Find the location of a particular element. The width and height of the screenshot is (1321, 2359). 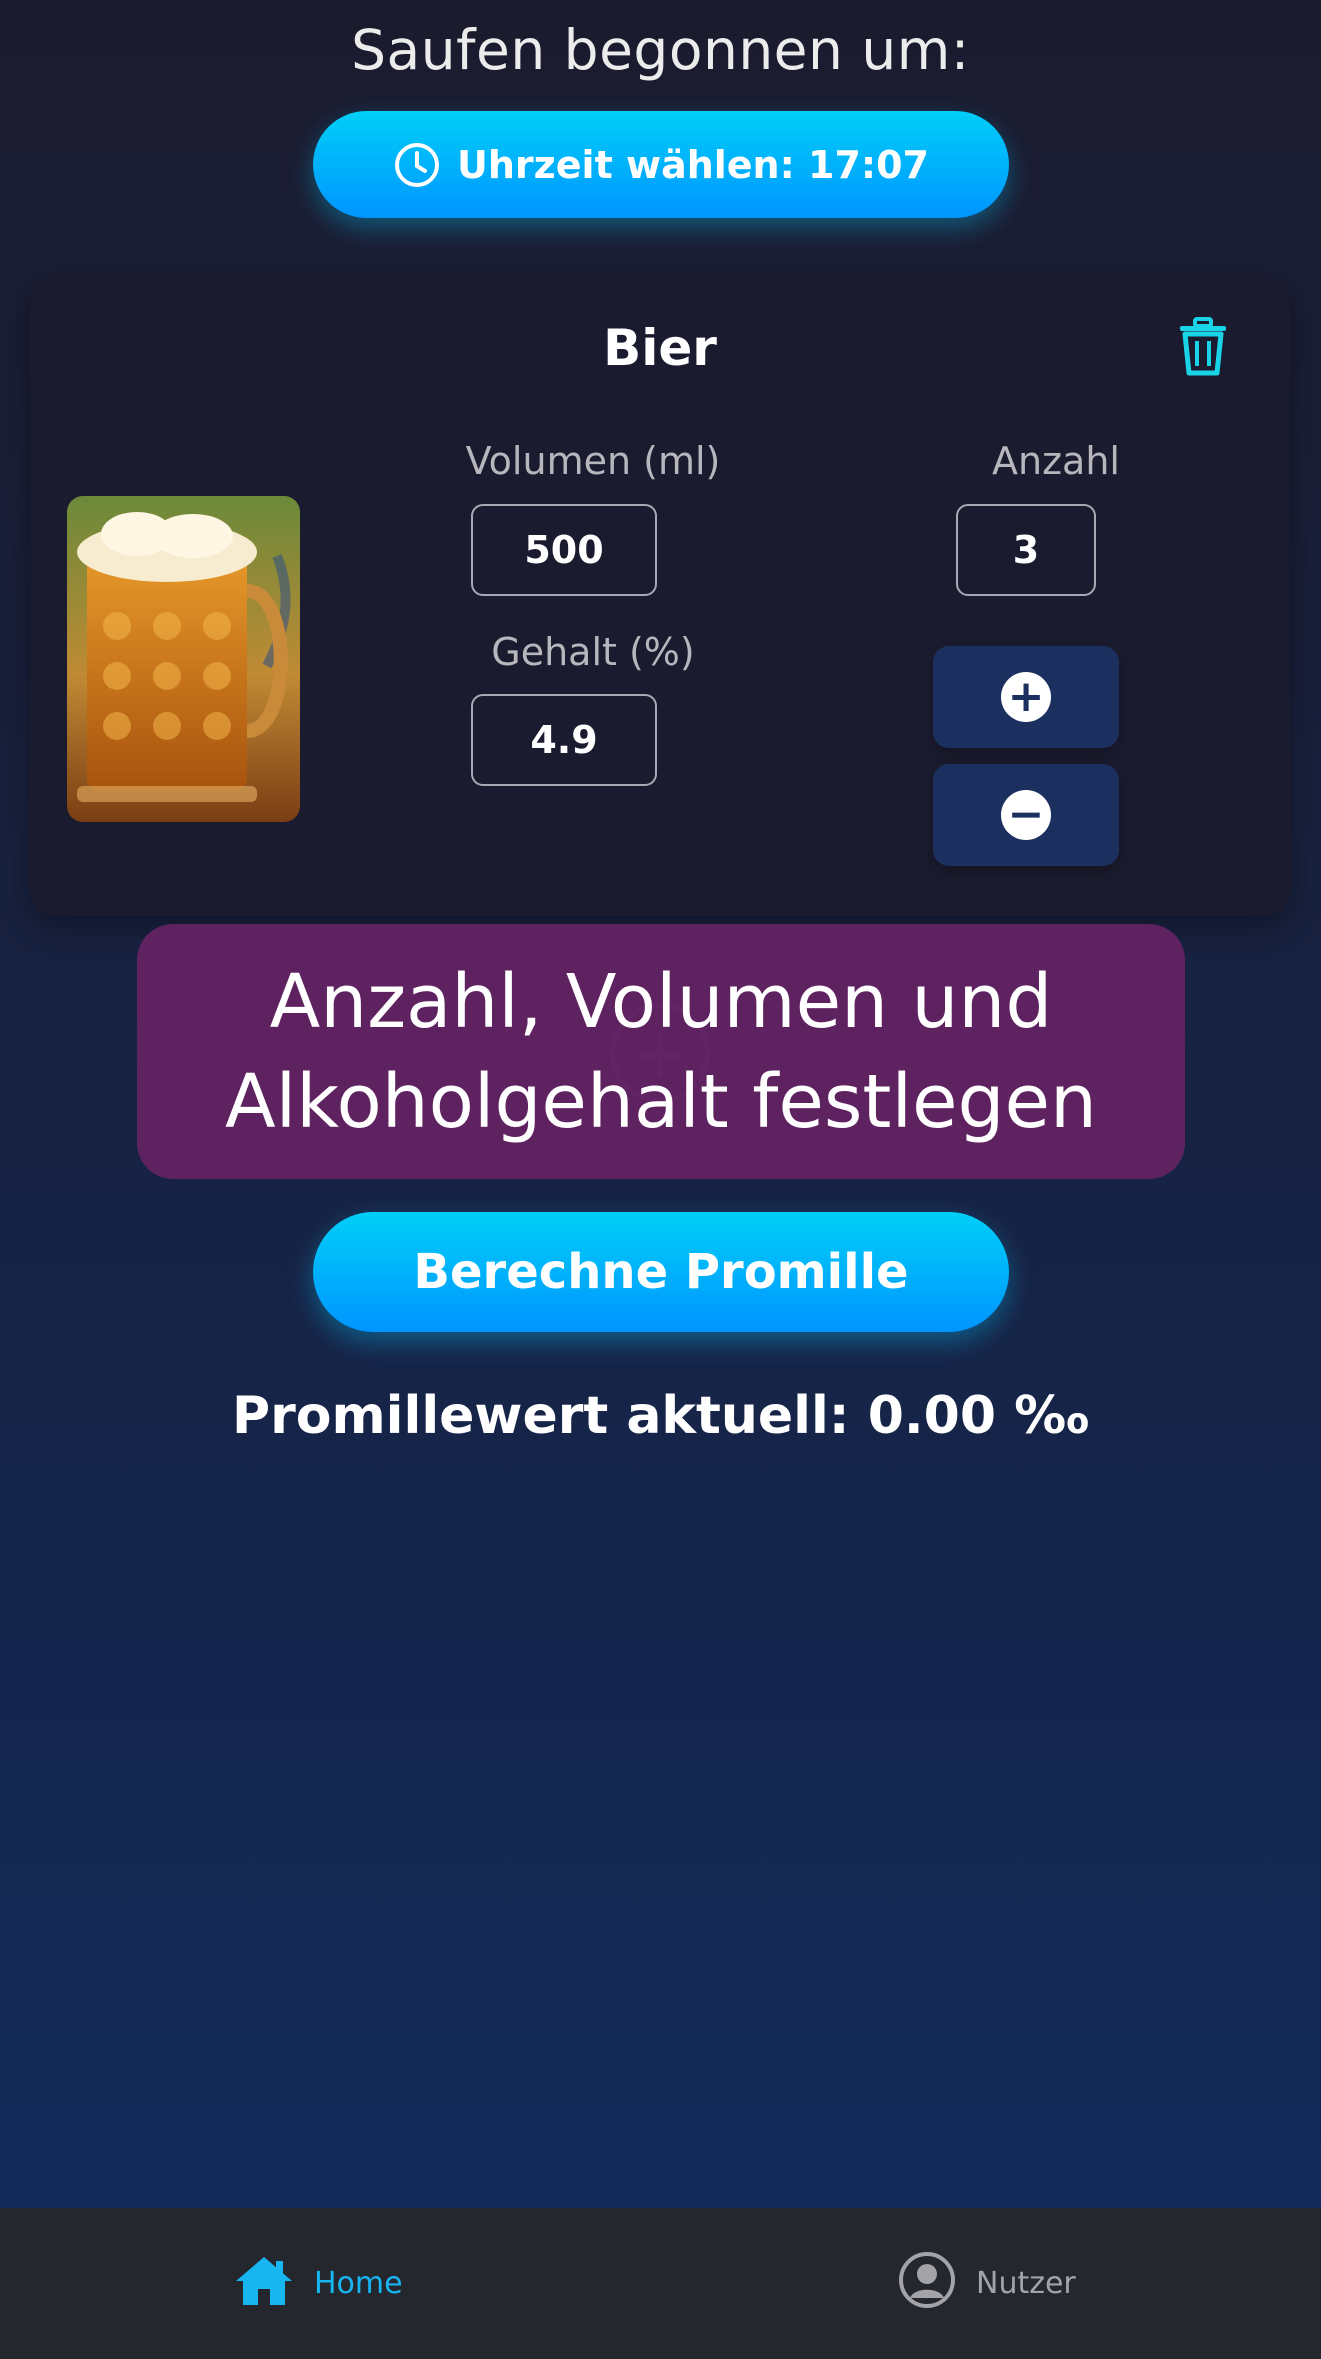

nav-user: Nutzer is located at coordinates (987, 2283).